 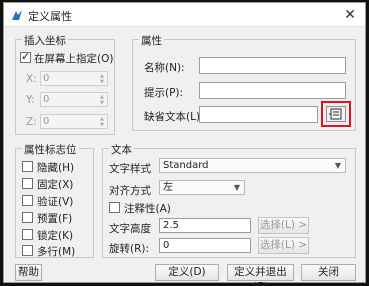 I want to click on insert-field-icon, so click(x=335, y=114).